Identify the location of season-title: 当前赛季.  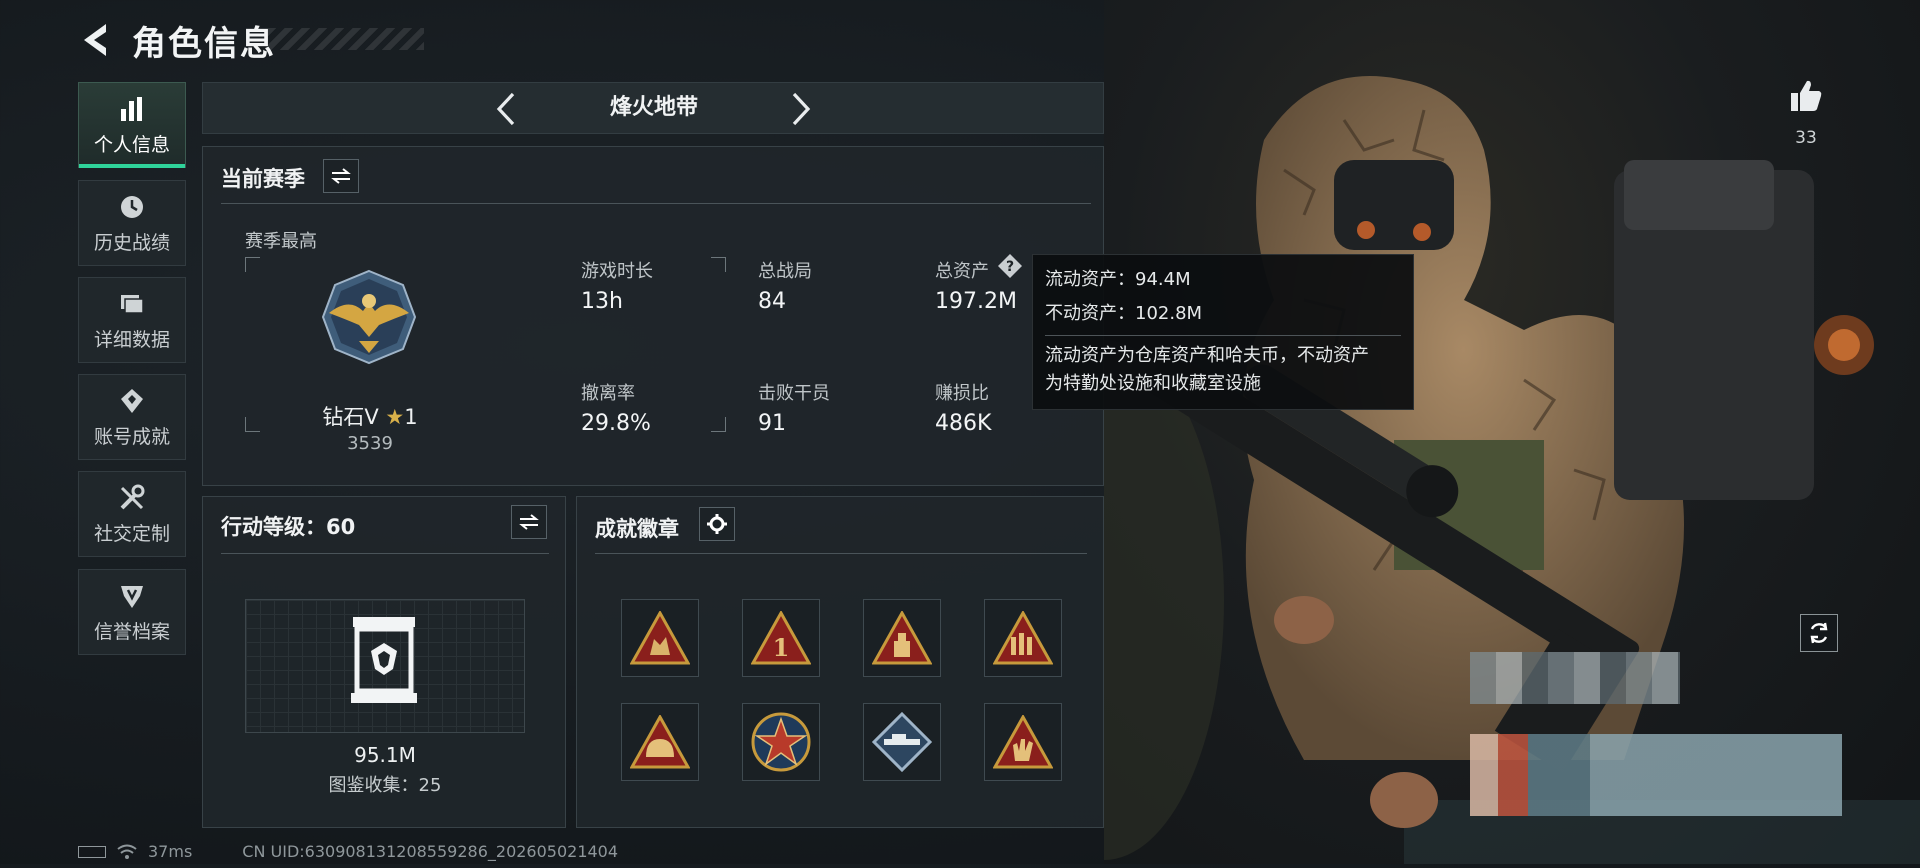
(263, 179).